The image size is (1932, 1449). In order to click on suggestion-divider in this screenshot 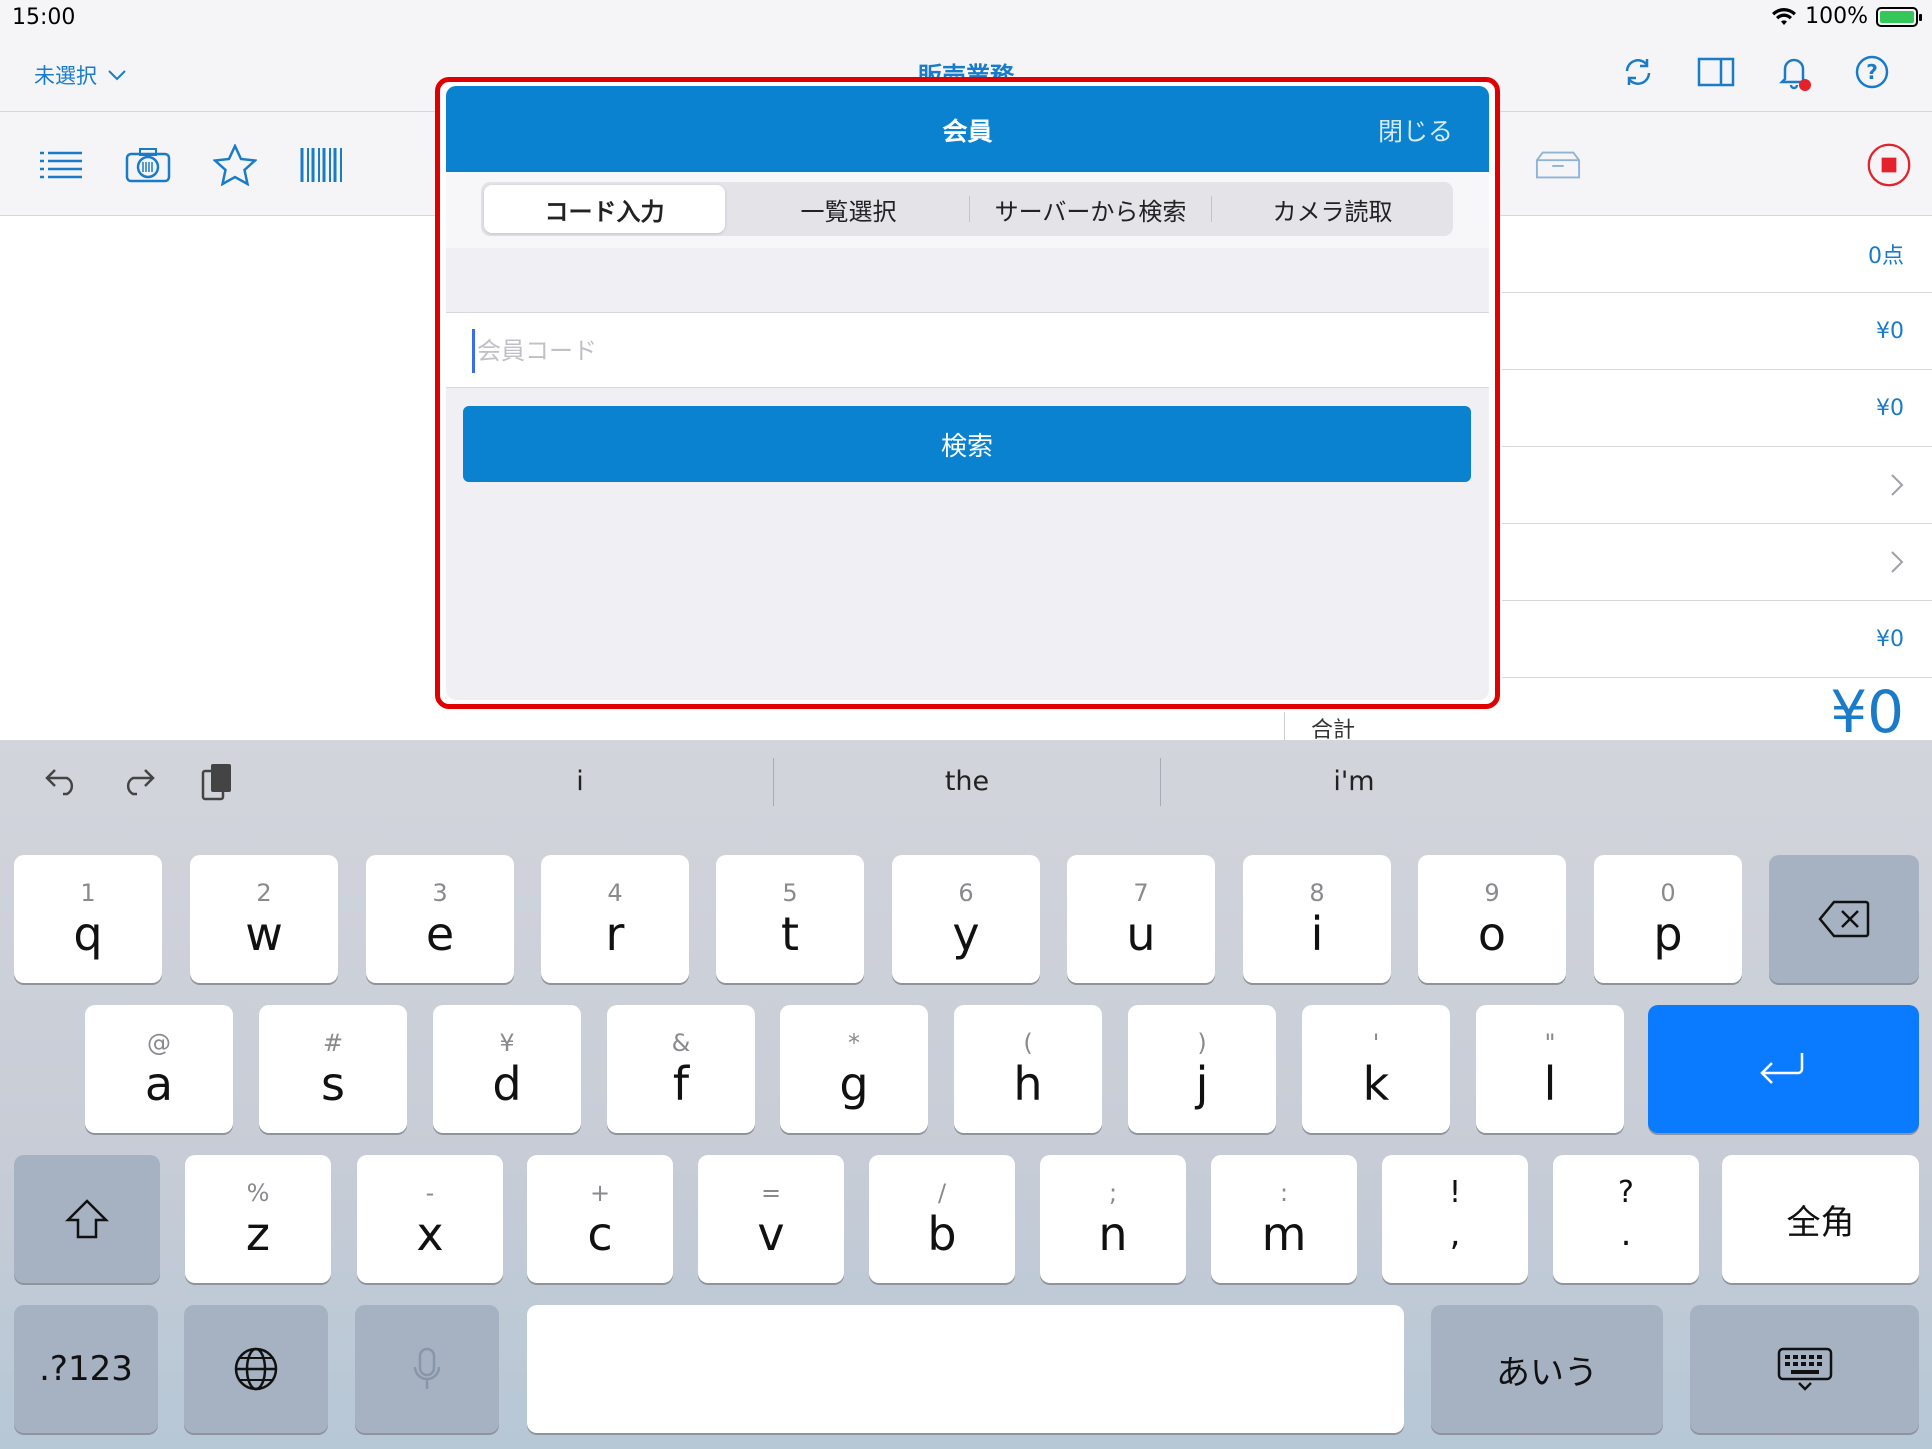, I will do `click(773, 782)`.